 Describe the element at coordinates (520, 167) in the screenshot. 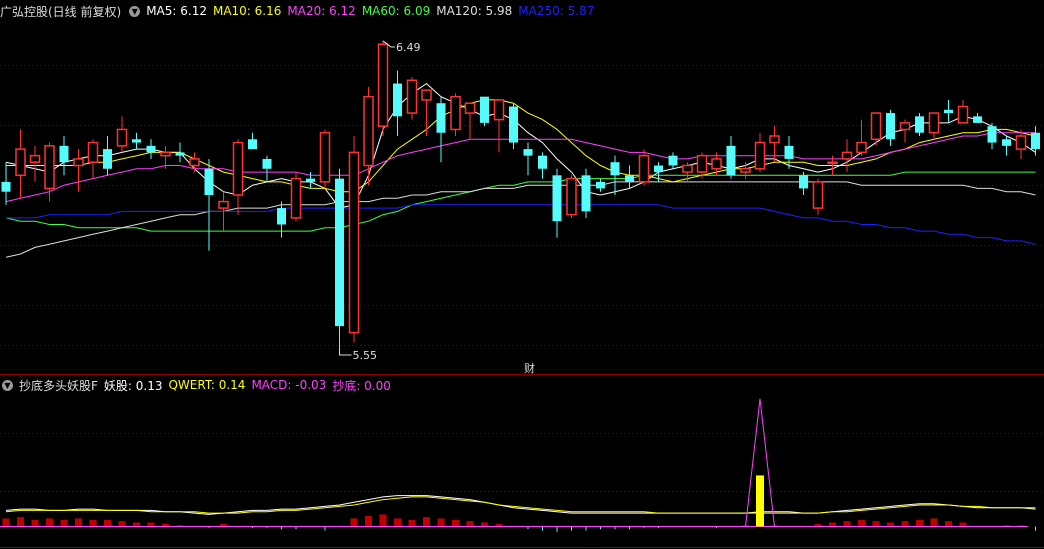

I see `ma-line-ma20` at that location.